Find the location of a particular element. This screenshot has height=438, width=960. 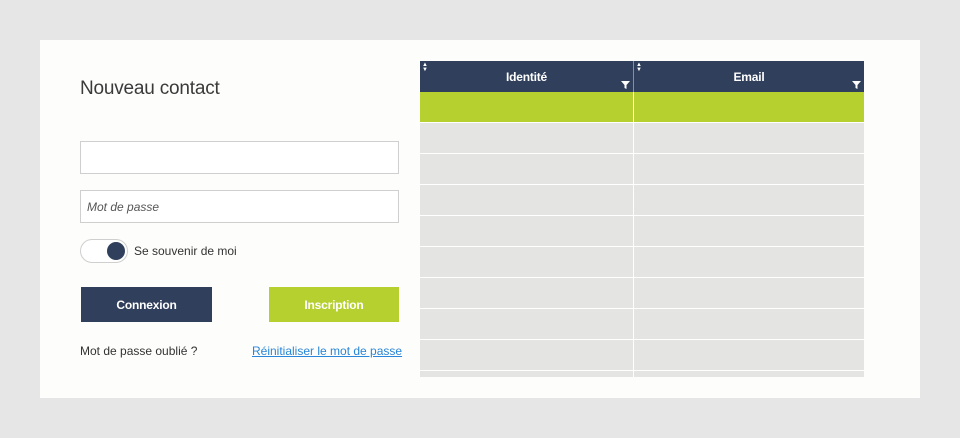

grid-header: ▲ ▼ Identité ▲ ▼ Email is located at coordinates (642, 76).